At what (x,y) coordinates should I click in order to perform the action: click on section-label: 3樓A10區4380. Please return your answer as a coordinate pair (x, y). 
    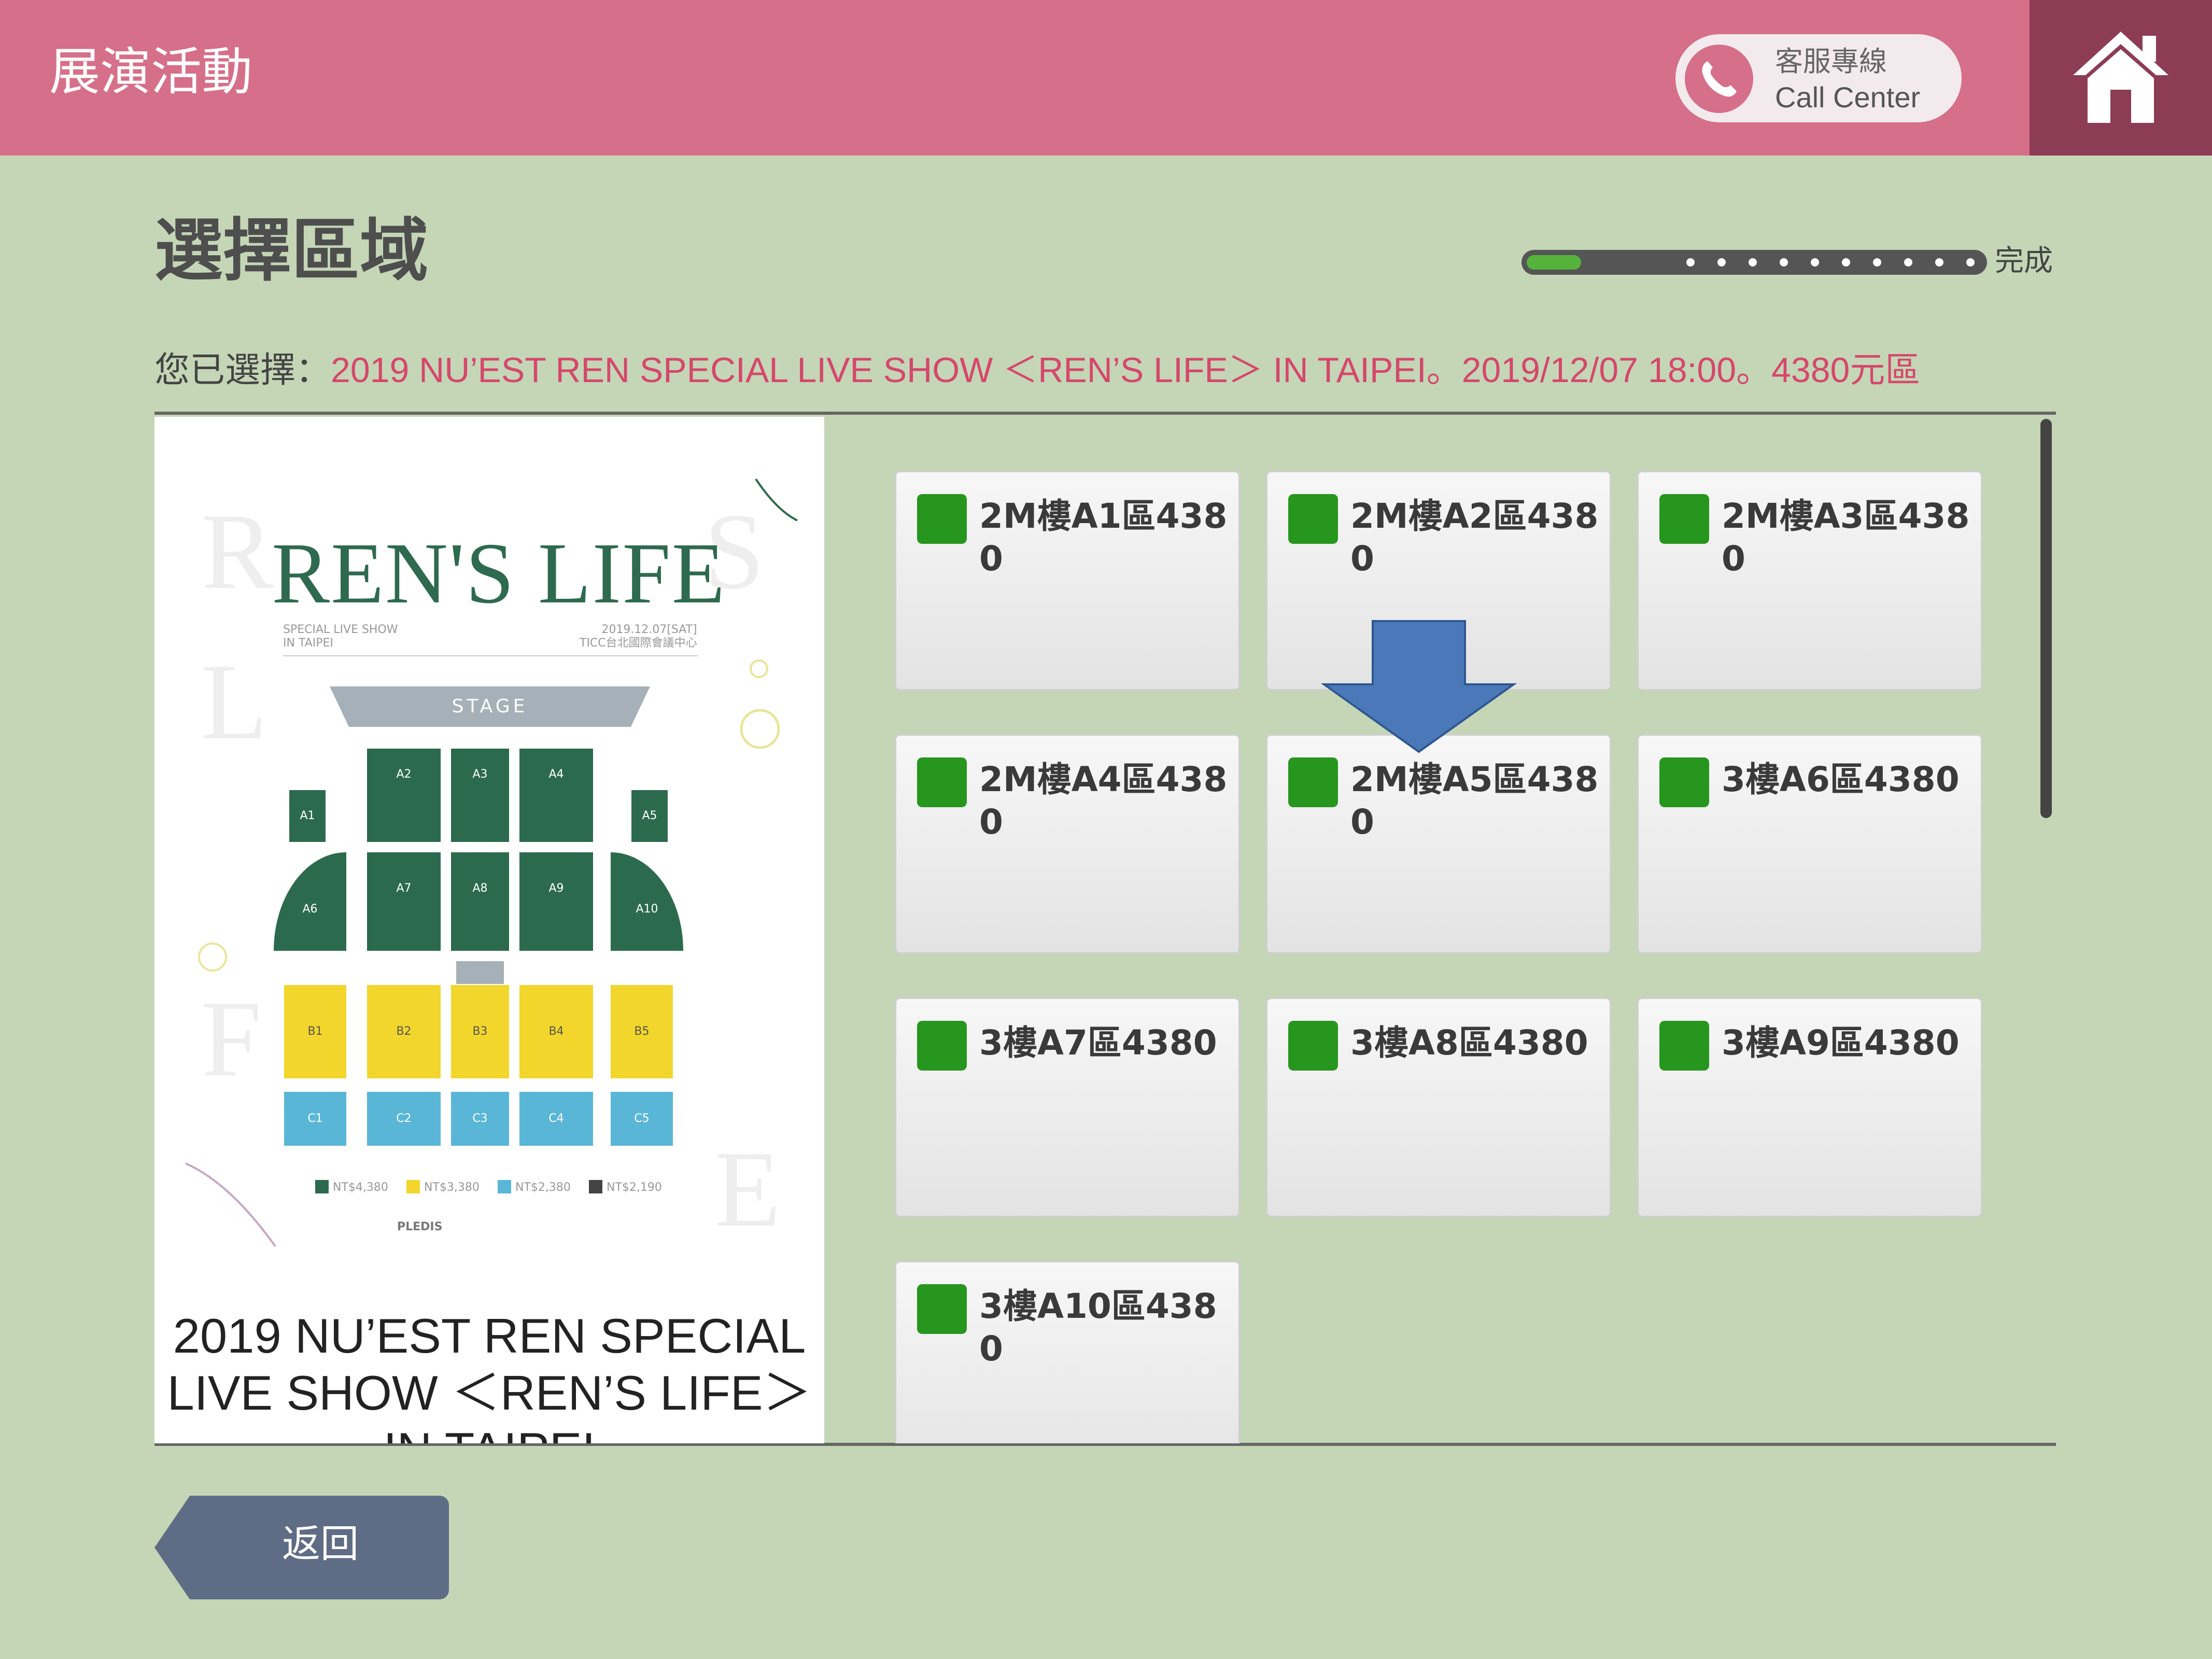
    Looking at the image, I should click on (1098, 1328).